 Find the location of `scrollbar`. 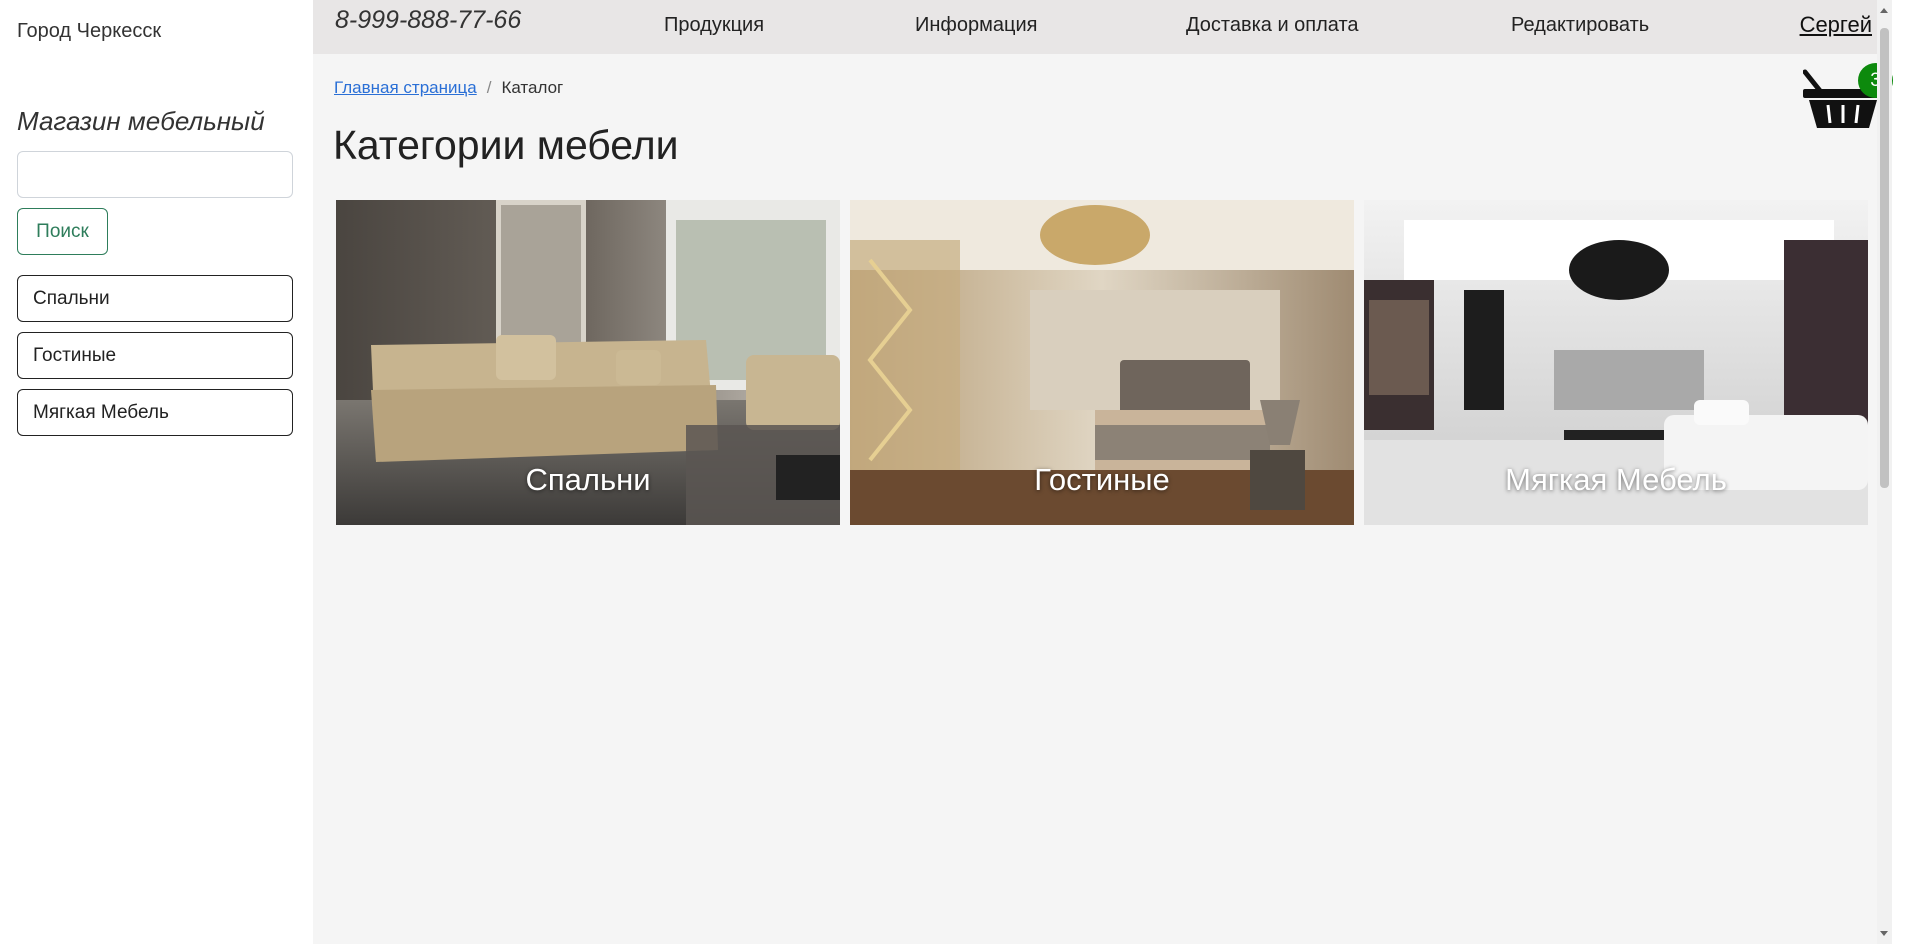

scrollbar is located at coordinates (1884, 472).